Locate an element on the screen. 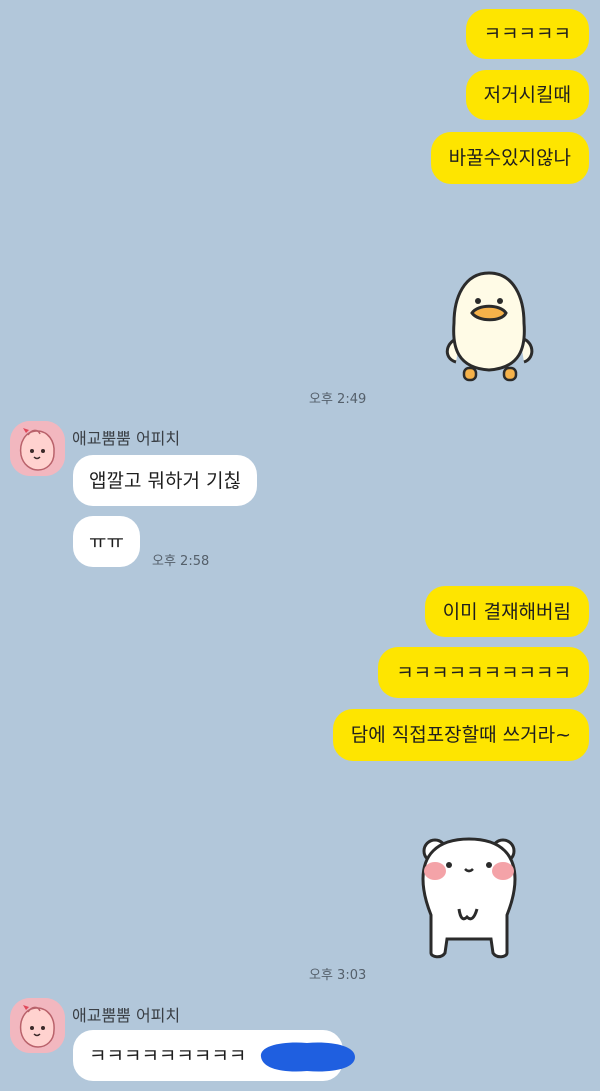  message-text: 바꿀수있지않나 is located at coordinates (509, 158).